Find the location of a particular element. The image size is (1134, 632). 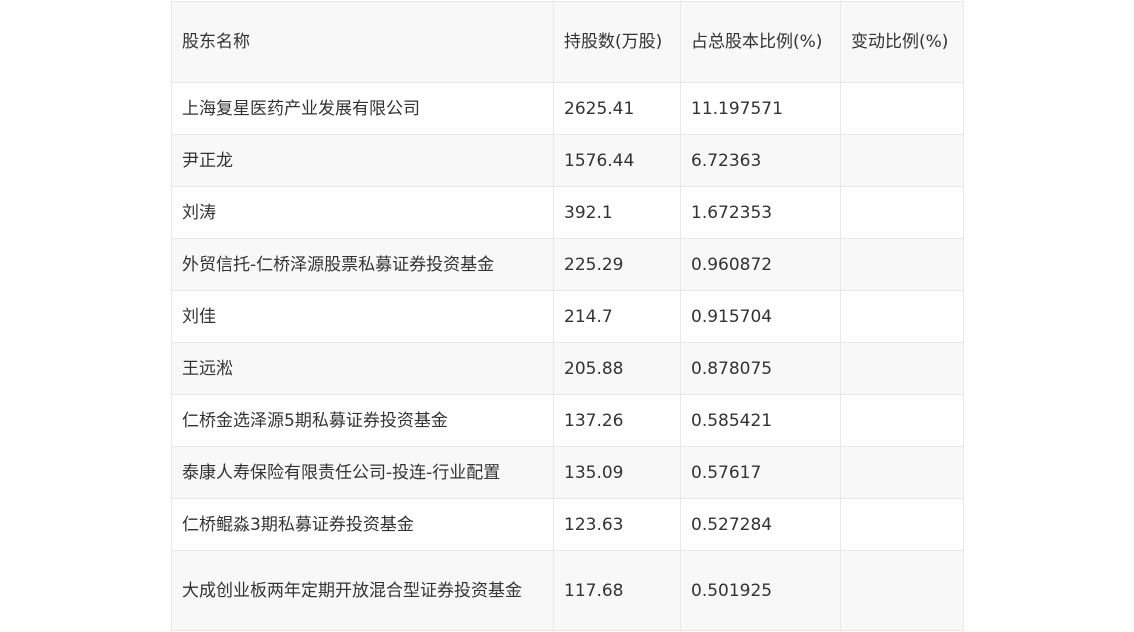

cell-shareholder-name: 刘佳 is located at coordinates (362, 316).